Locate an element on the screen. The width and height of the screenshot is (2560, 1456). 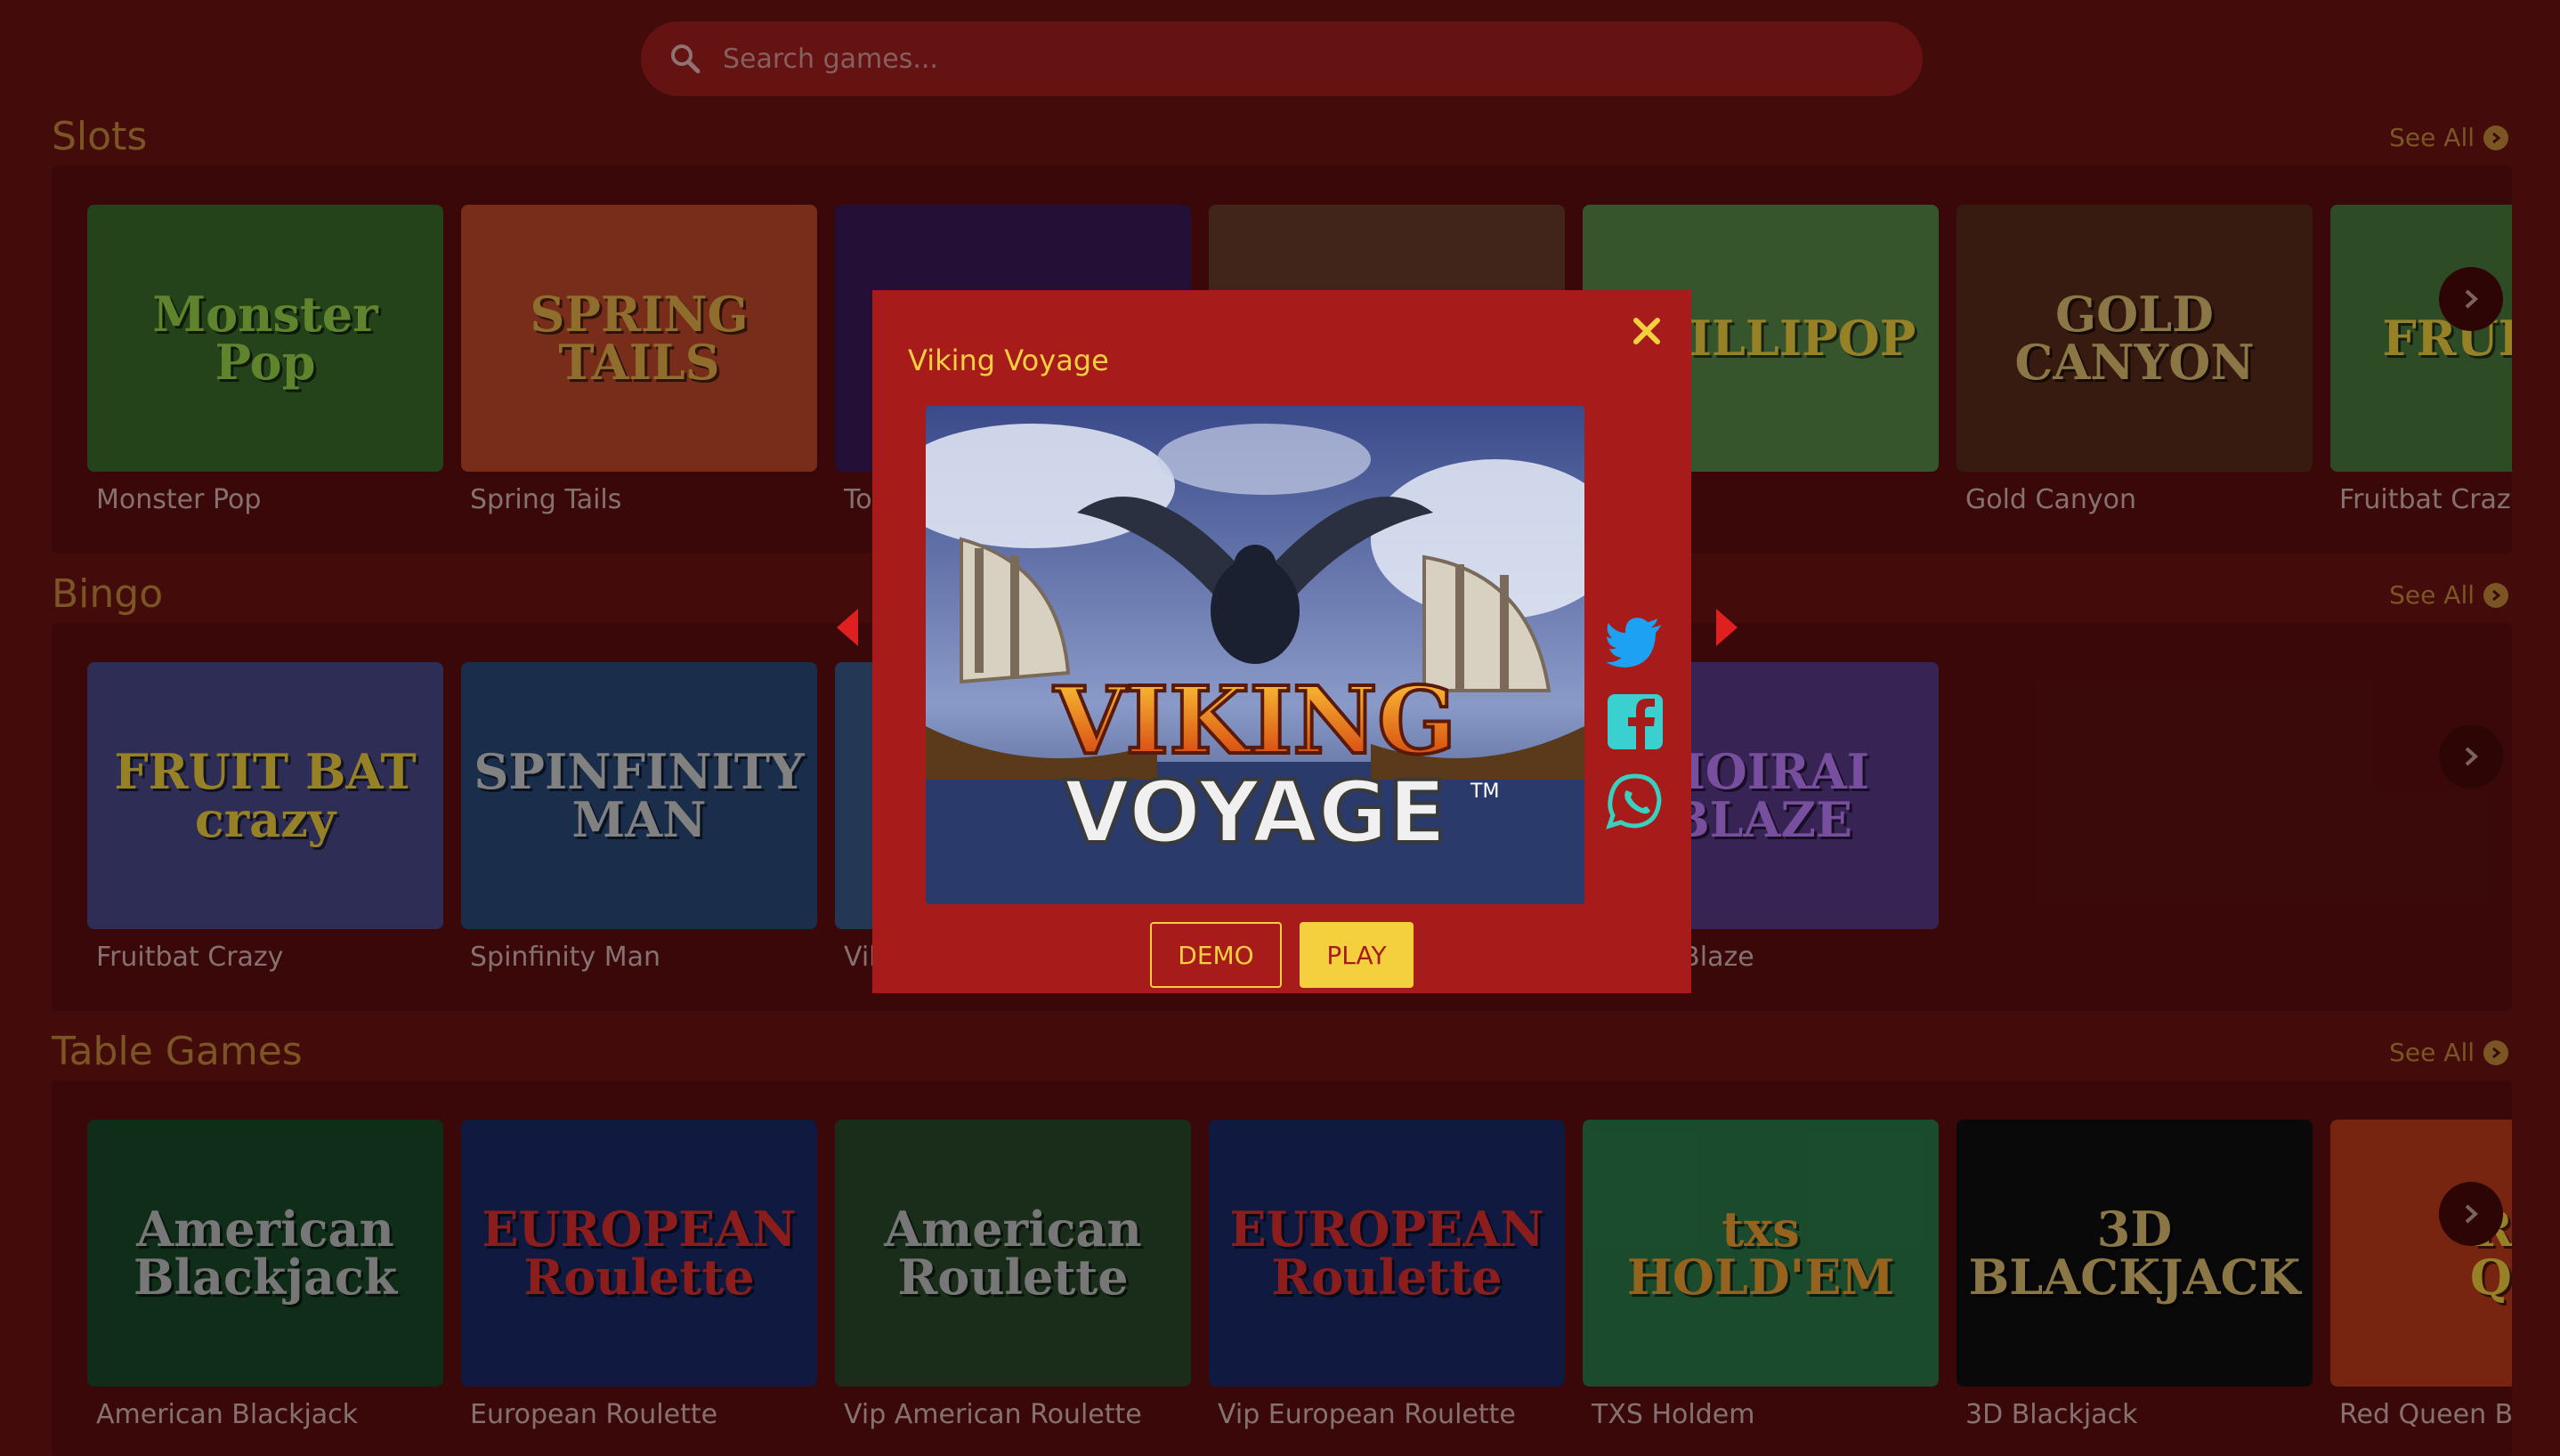
logo-trademark: TM is located at coordinates (1484, 792).